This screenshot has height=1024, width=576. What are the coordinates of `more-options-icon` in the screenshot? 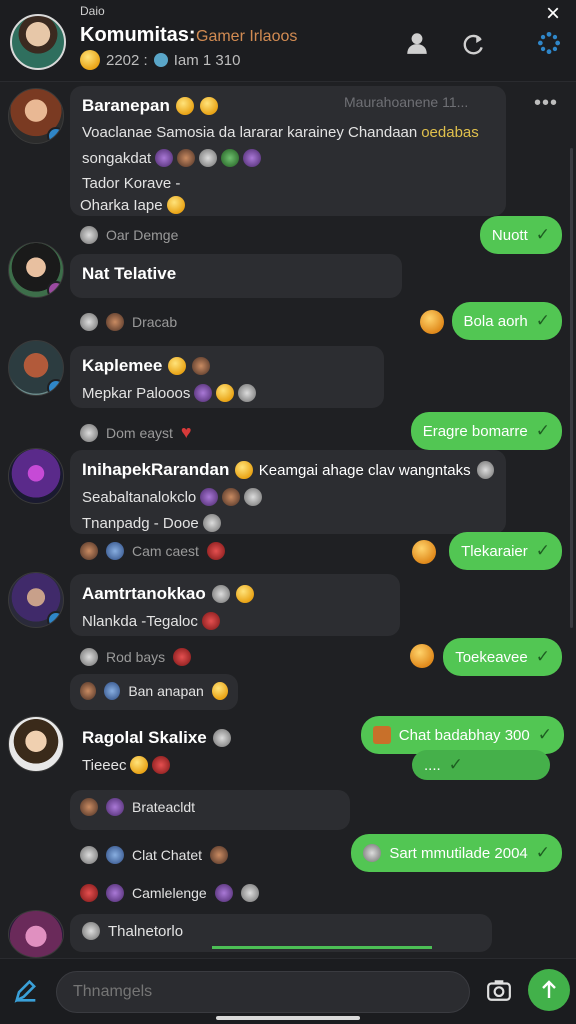 It's located at (549, 43).